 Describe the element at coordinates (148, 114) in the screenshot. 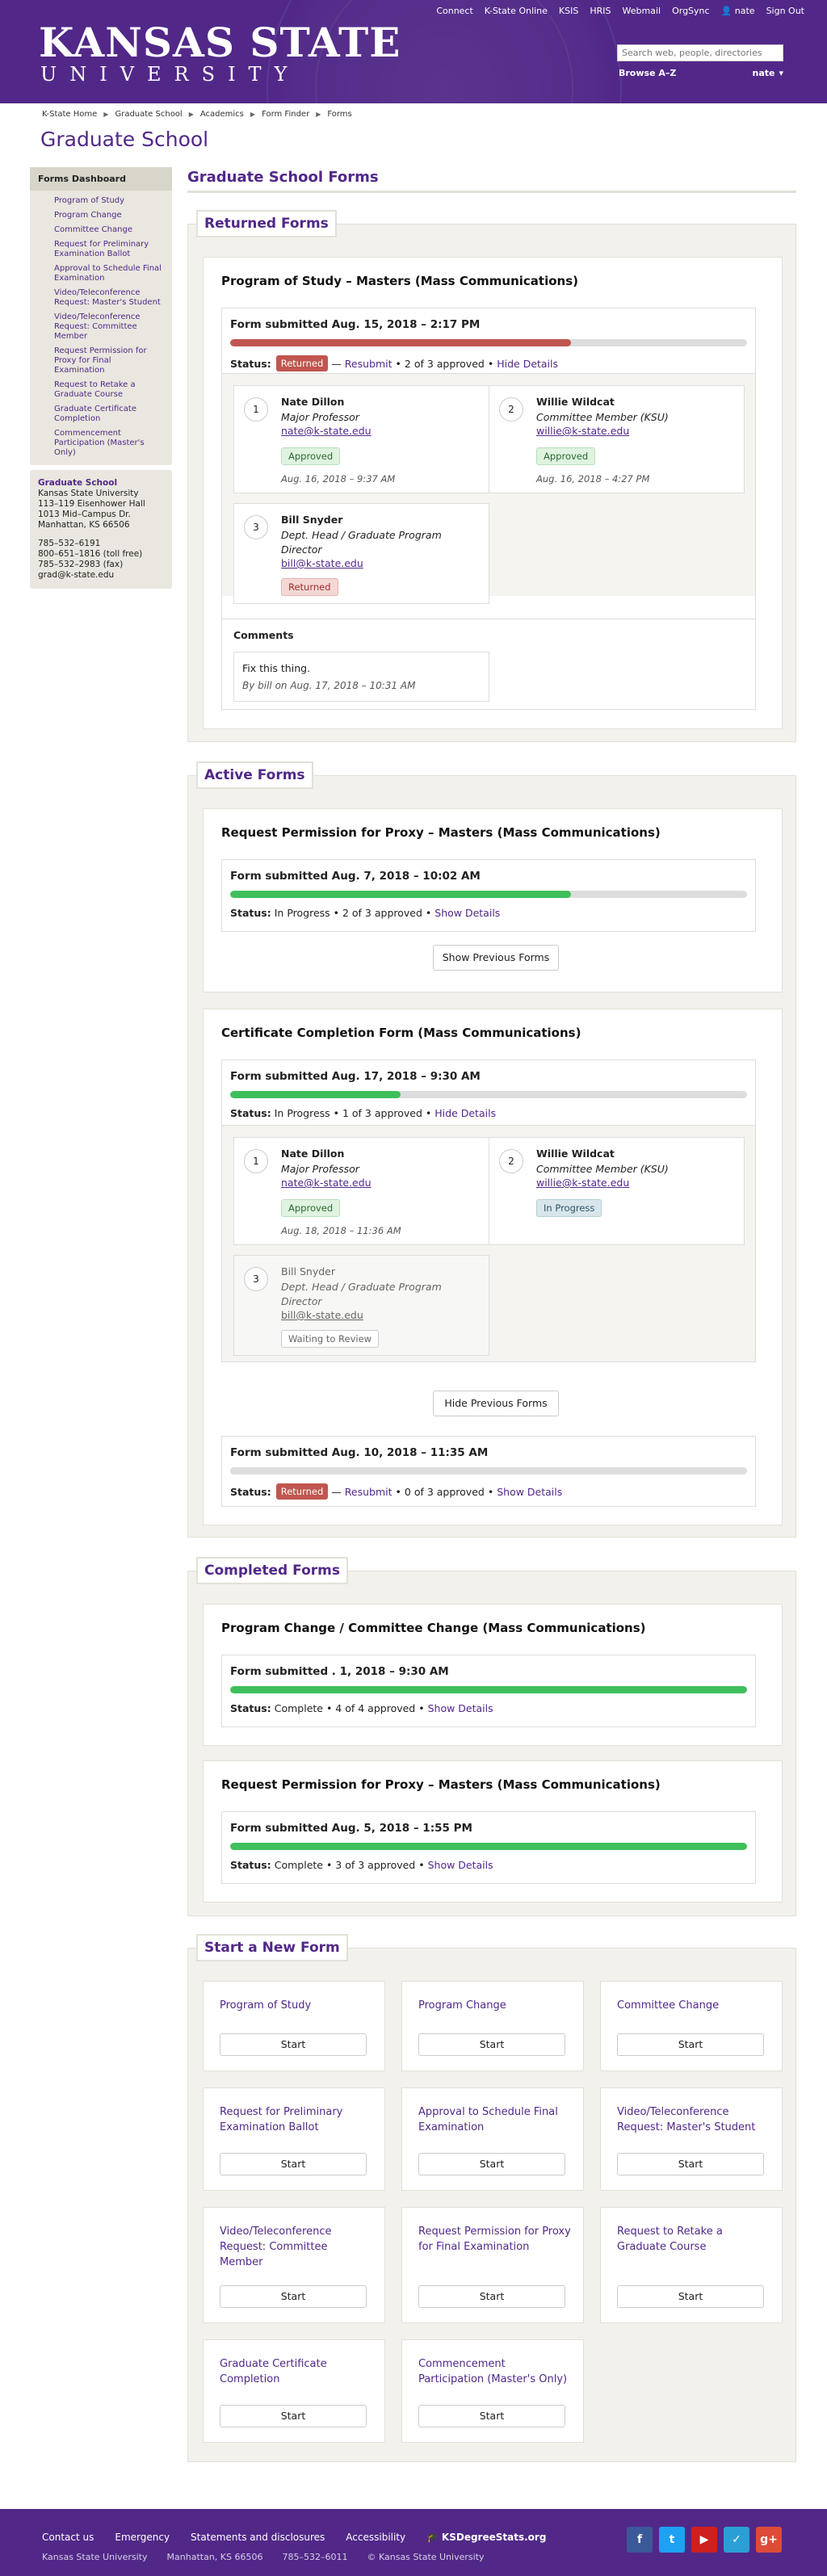

I see `breadcrumb-item: Graduate School` at that location.